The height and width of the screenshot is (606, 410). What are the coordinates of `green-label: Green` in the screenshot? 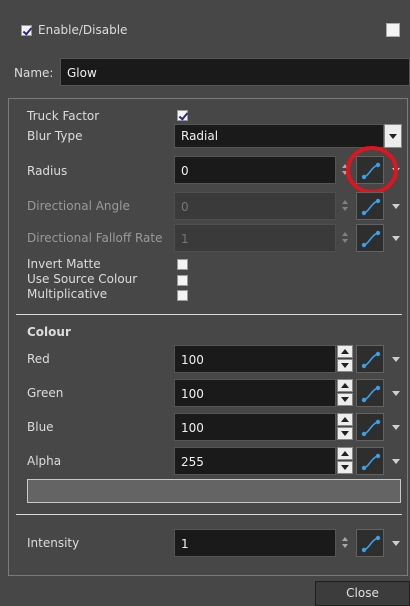 It's located at (45, 393).